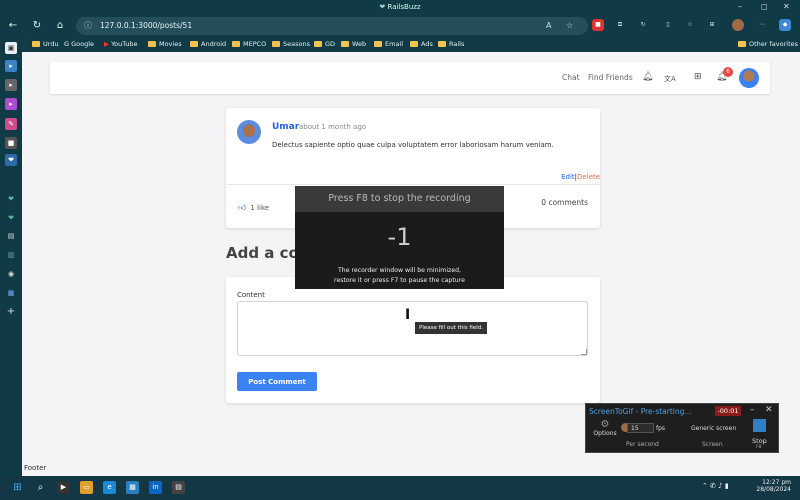 This screenshot has height=500, width=800. I want to click on app-icon: ▦, so click(132, 487).